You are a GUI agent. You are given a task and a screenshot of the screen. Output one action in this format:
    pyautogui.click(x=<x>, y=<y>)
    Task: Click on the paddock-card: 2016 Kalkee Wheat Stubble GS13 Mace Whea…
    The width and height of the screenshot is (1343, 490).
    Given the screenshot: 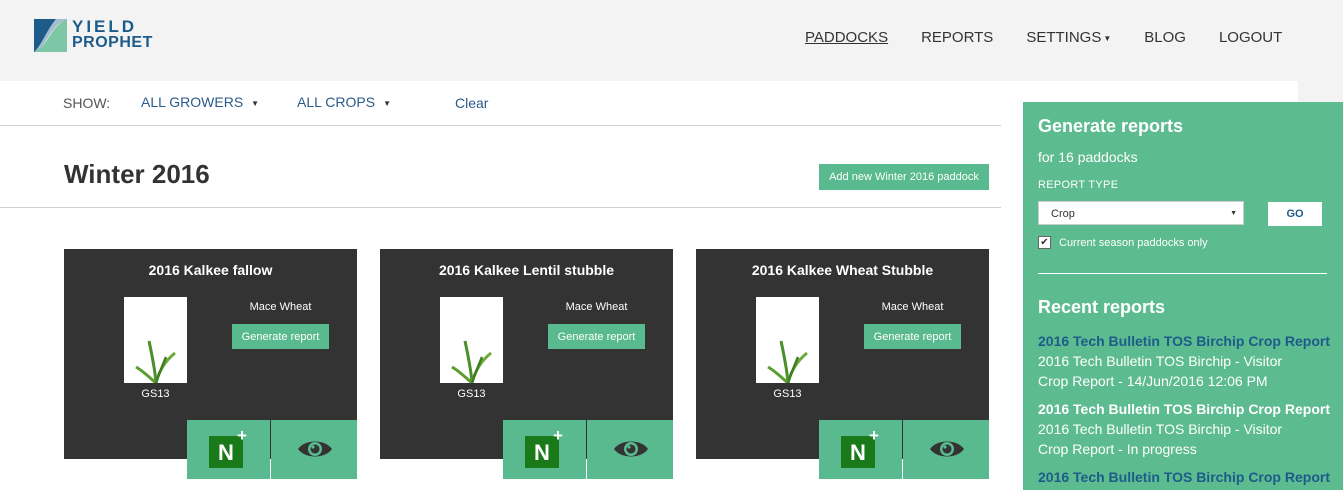 What is the action you would take?
    pyautogui.click(x=842, y=364)
    